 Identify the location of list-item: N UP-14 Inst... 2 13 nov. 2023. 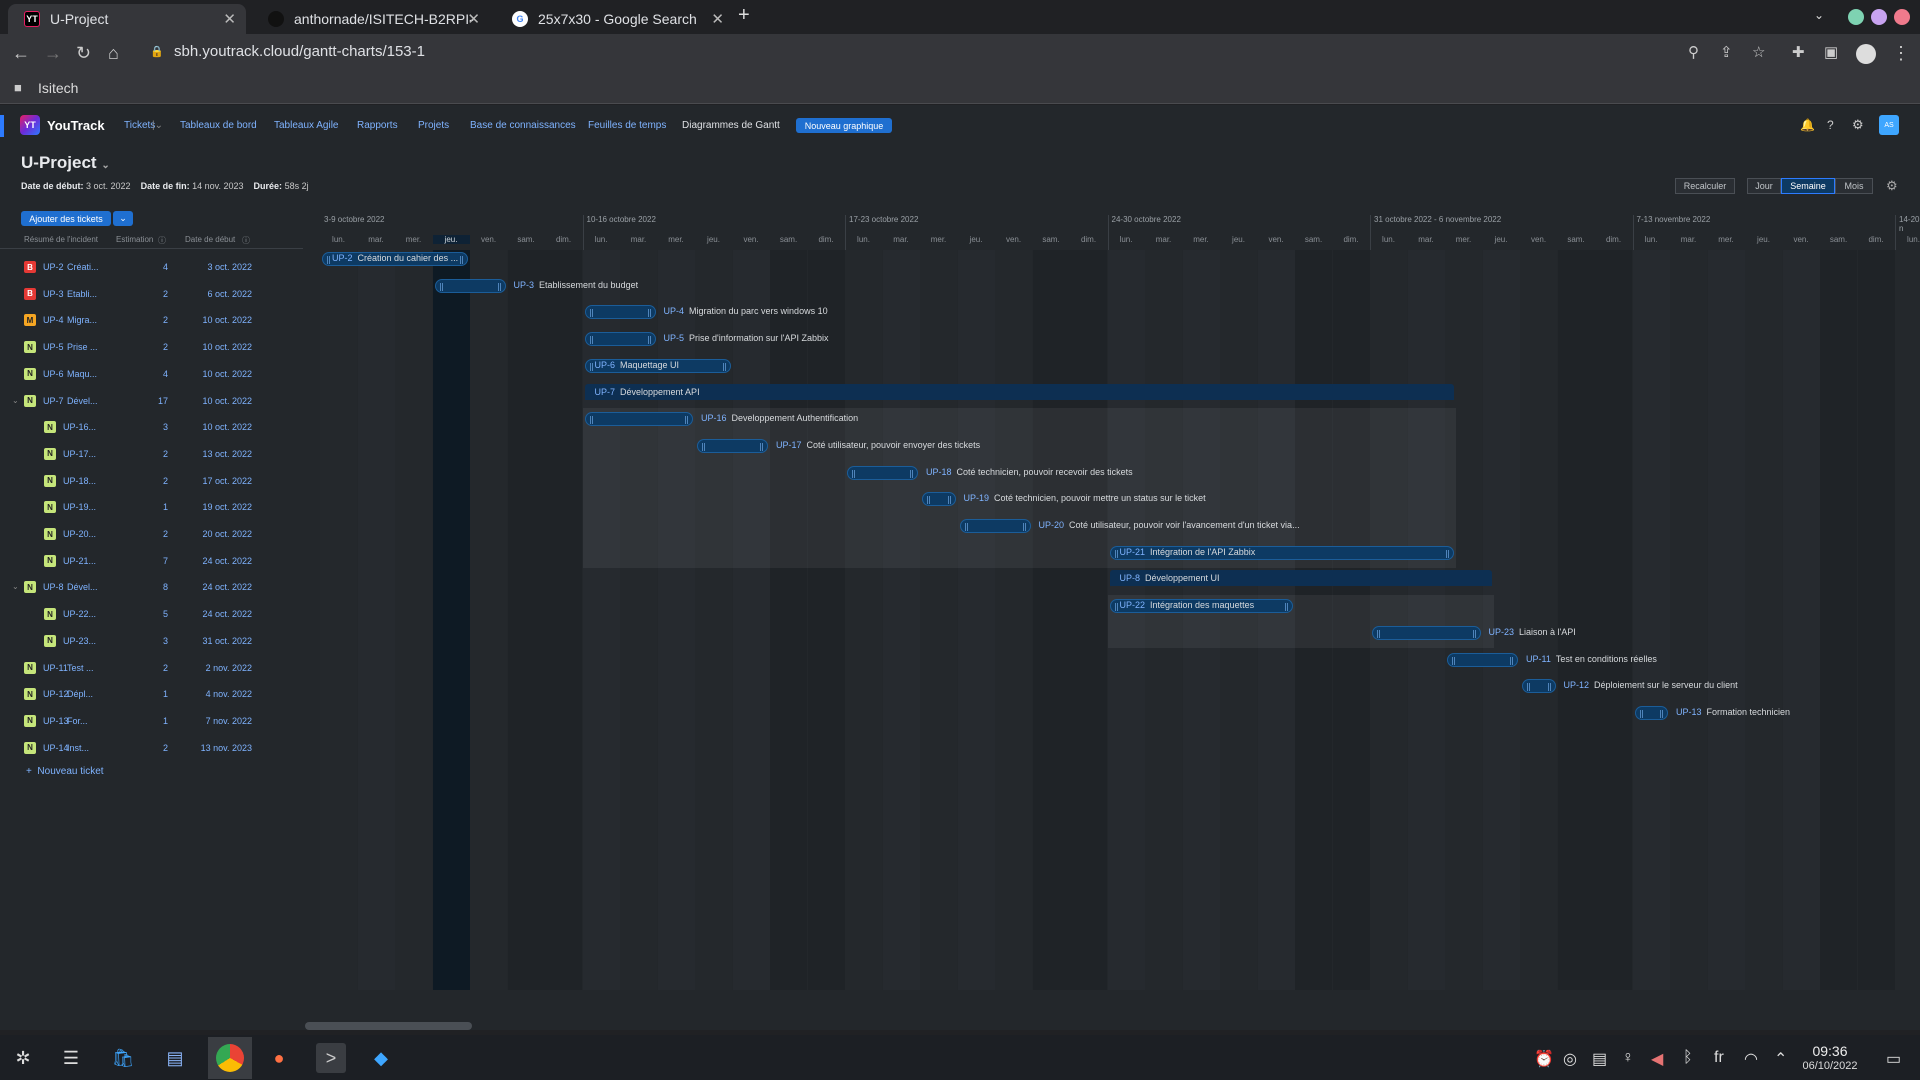
(151, 749).